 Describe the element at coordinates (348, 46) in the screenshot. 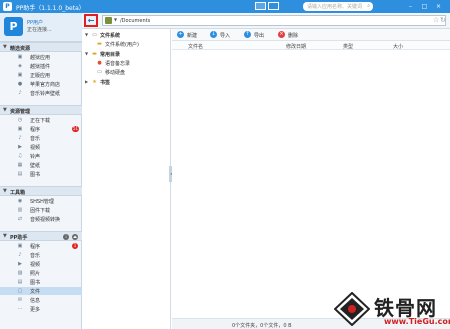

I see `column-header-type: 类型` at that location.